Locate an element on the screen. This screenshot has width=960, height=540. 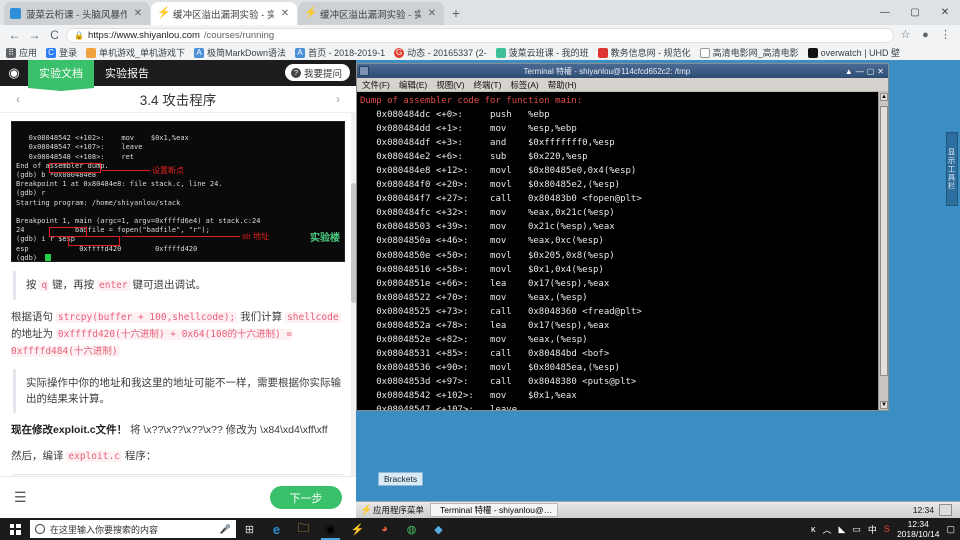
bookmark-item: C 登录 is located at coordinates (61, 52).